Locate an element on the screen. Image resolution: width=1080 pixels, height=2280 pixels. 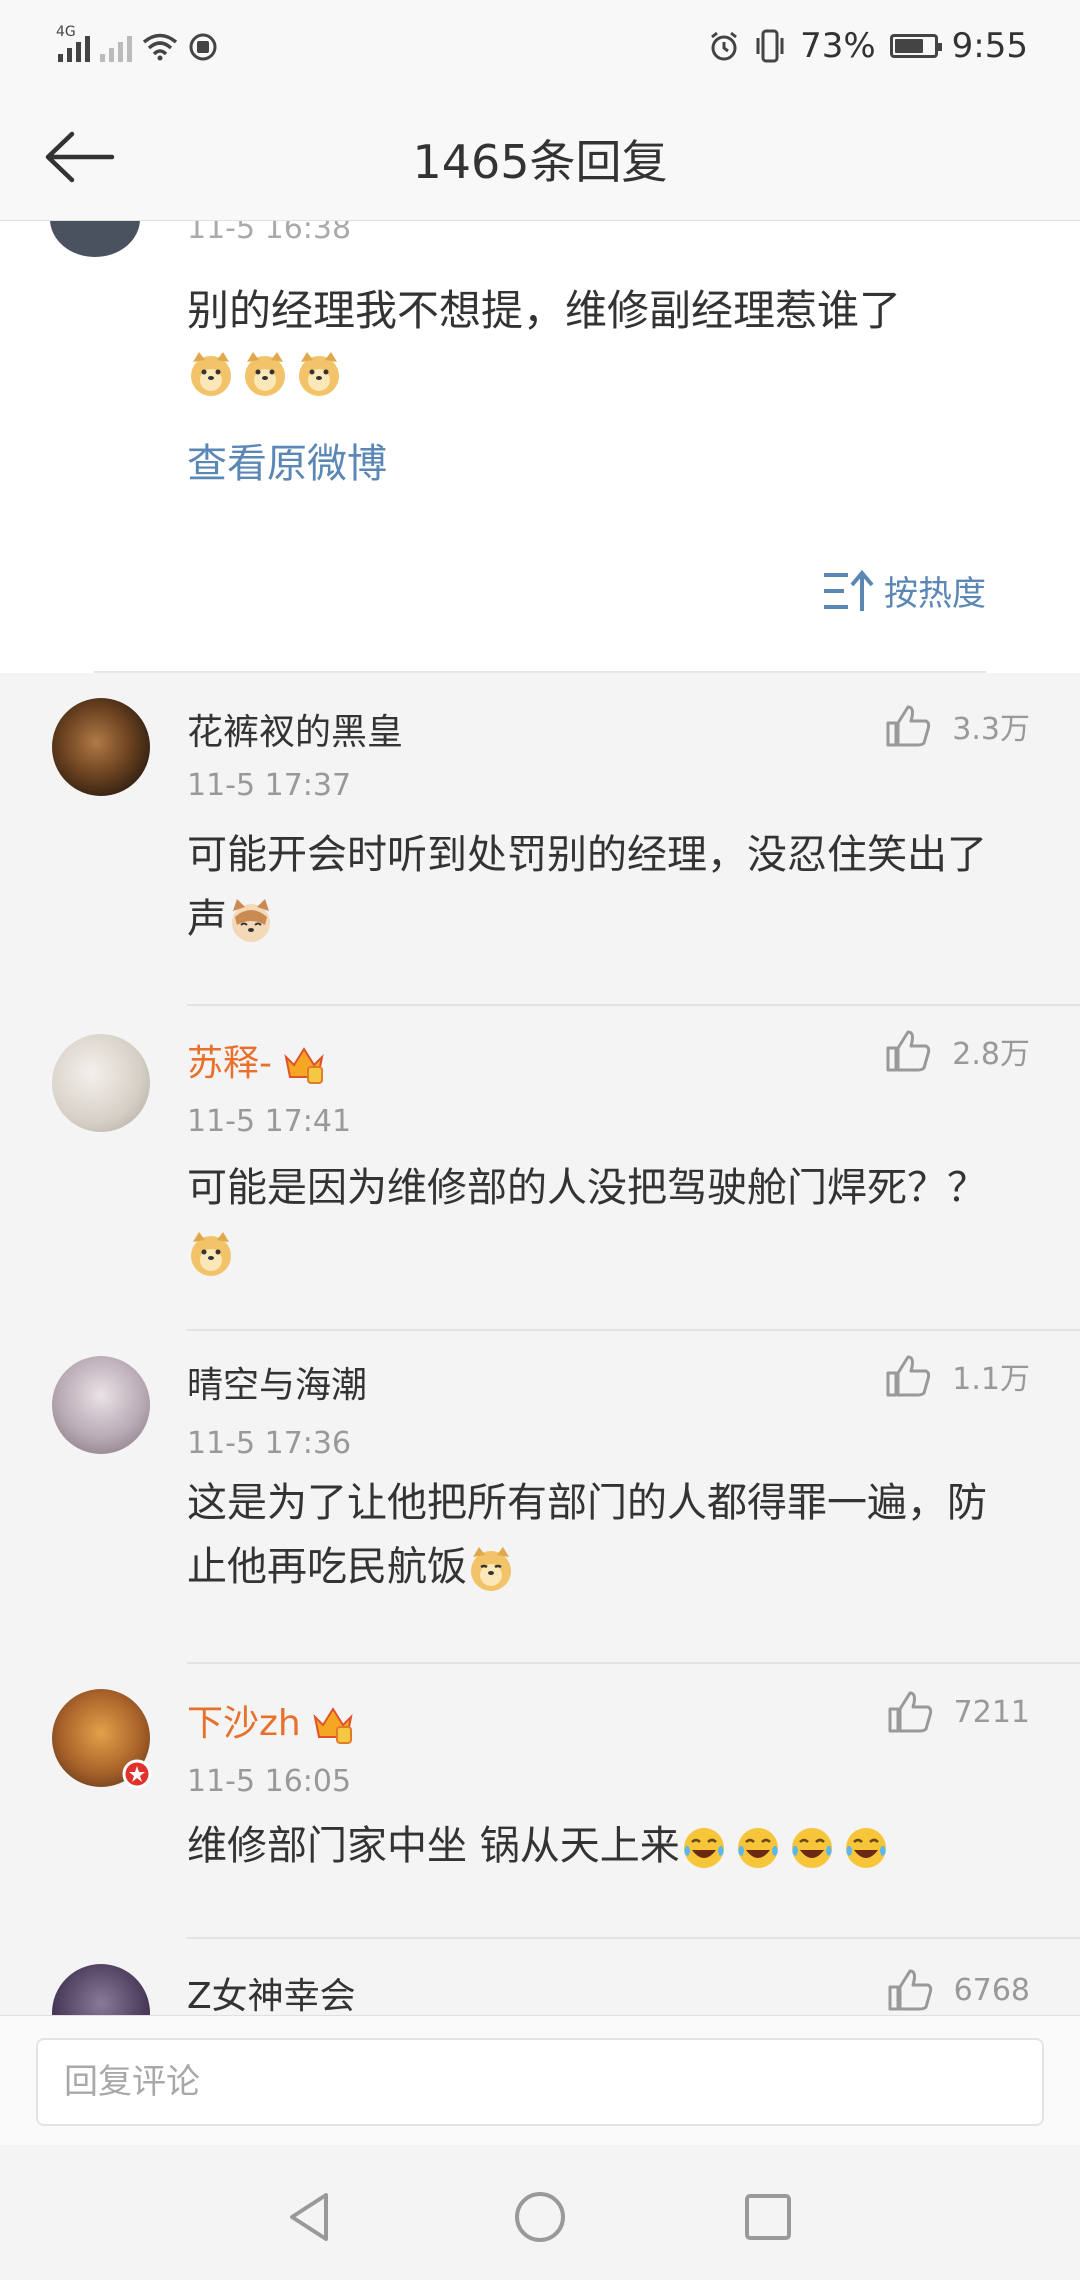
page-title: 1465条回复 is located at coordinates (540, 162).